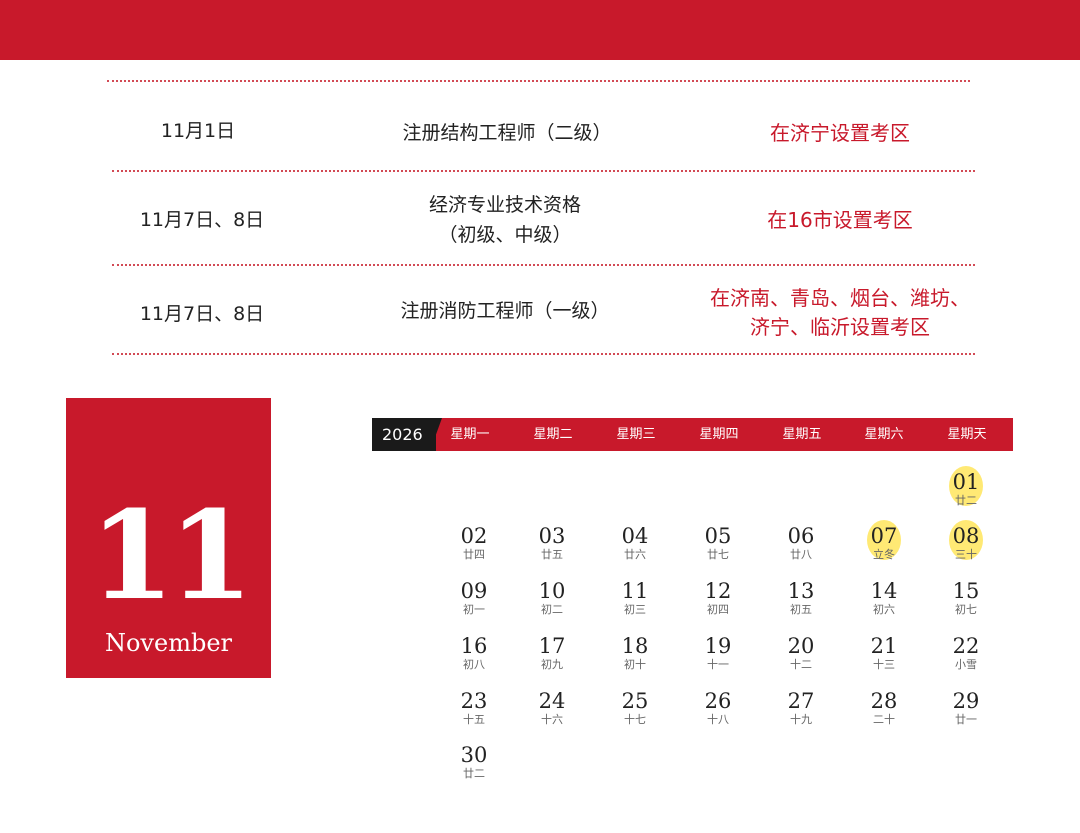 Image resolution: width=1080 pixels, height=833 pixels. What do you see at coordinates (719, 434) in the screenshot?
I see `weekday-label: 星期四` at bounding box center [719, 434].